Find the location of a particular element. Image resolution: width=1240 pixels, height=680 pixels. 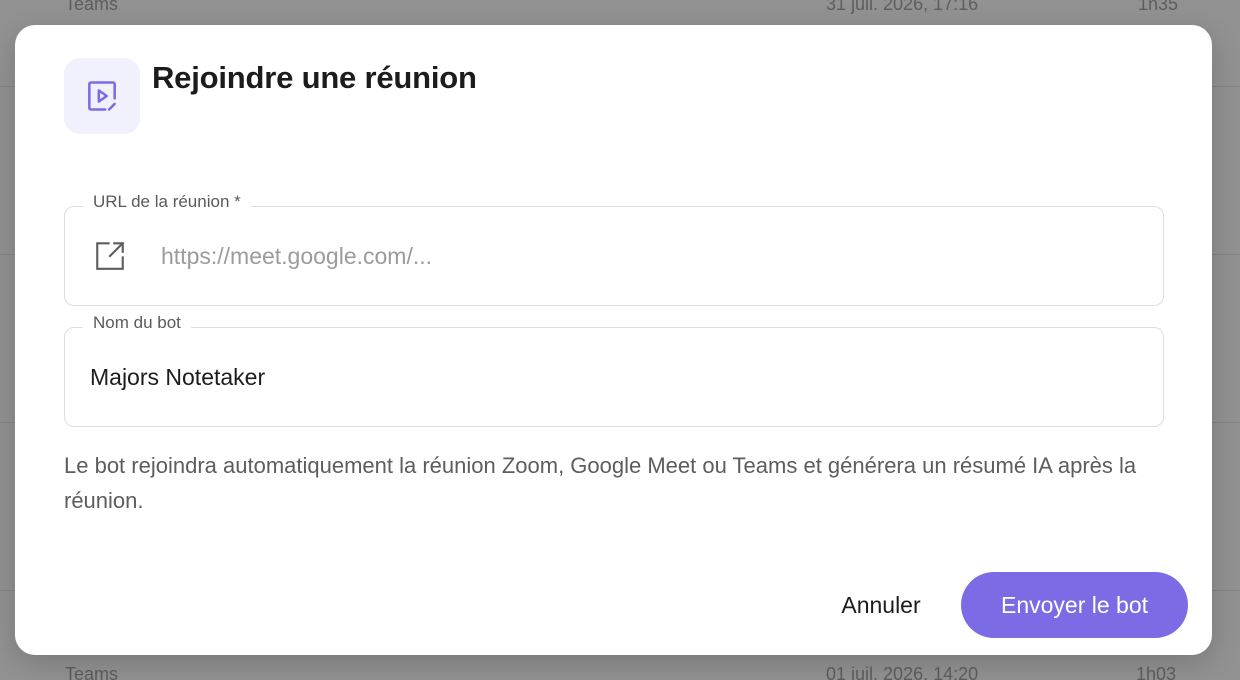

table-cell-duration: 1h03 is located at coordinates (1156, 672).